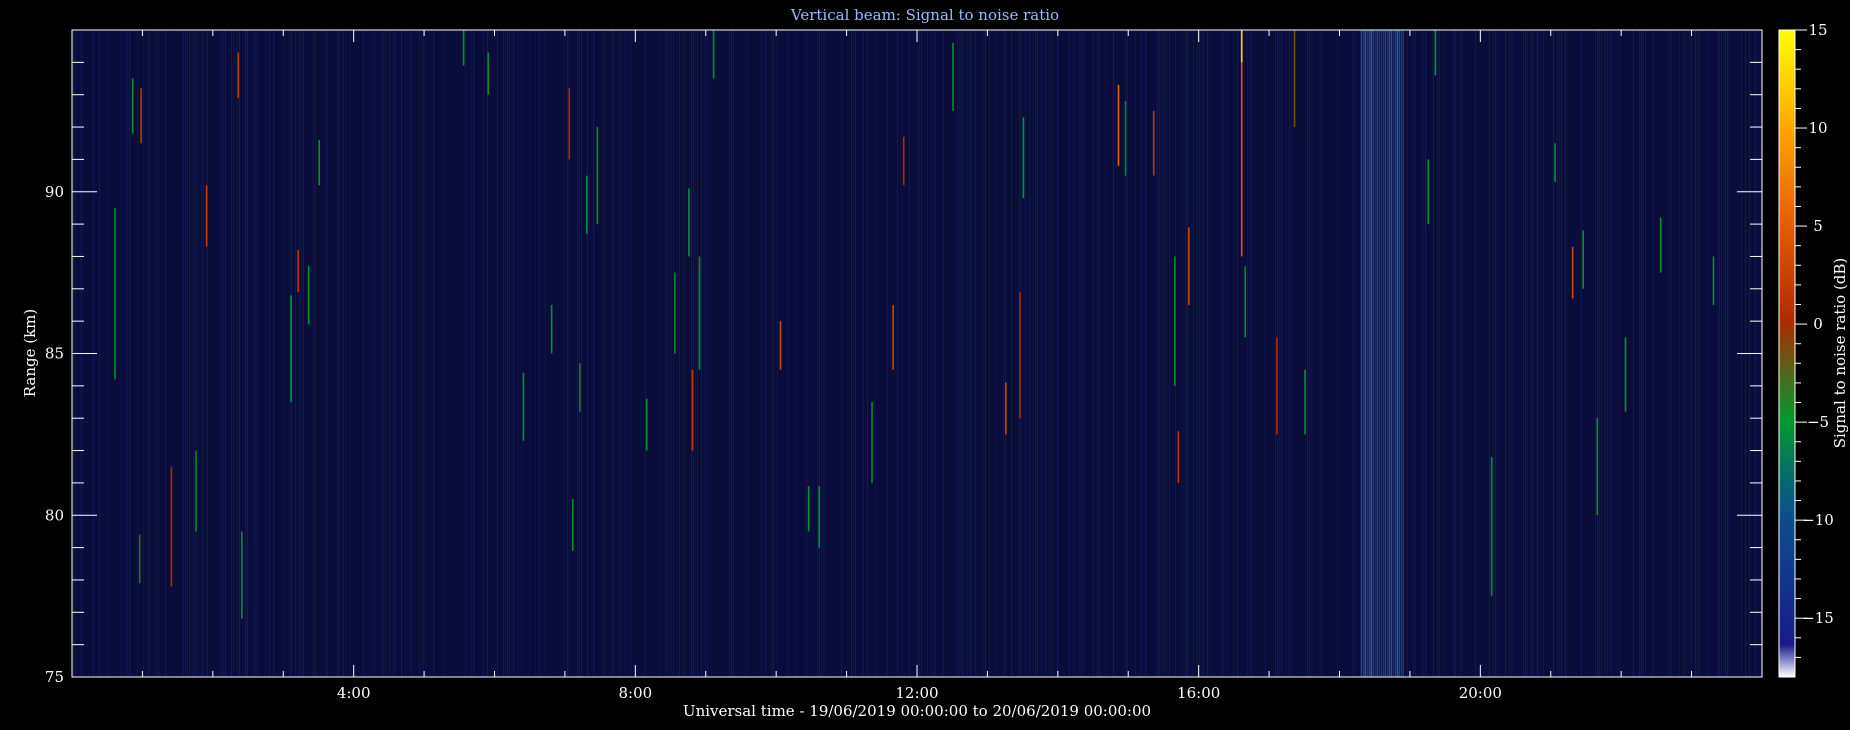  I want to click on colorbar-tick-label: −15, so click(1818, 618).